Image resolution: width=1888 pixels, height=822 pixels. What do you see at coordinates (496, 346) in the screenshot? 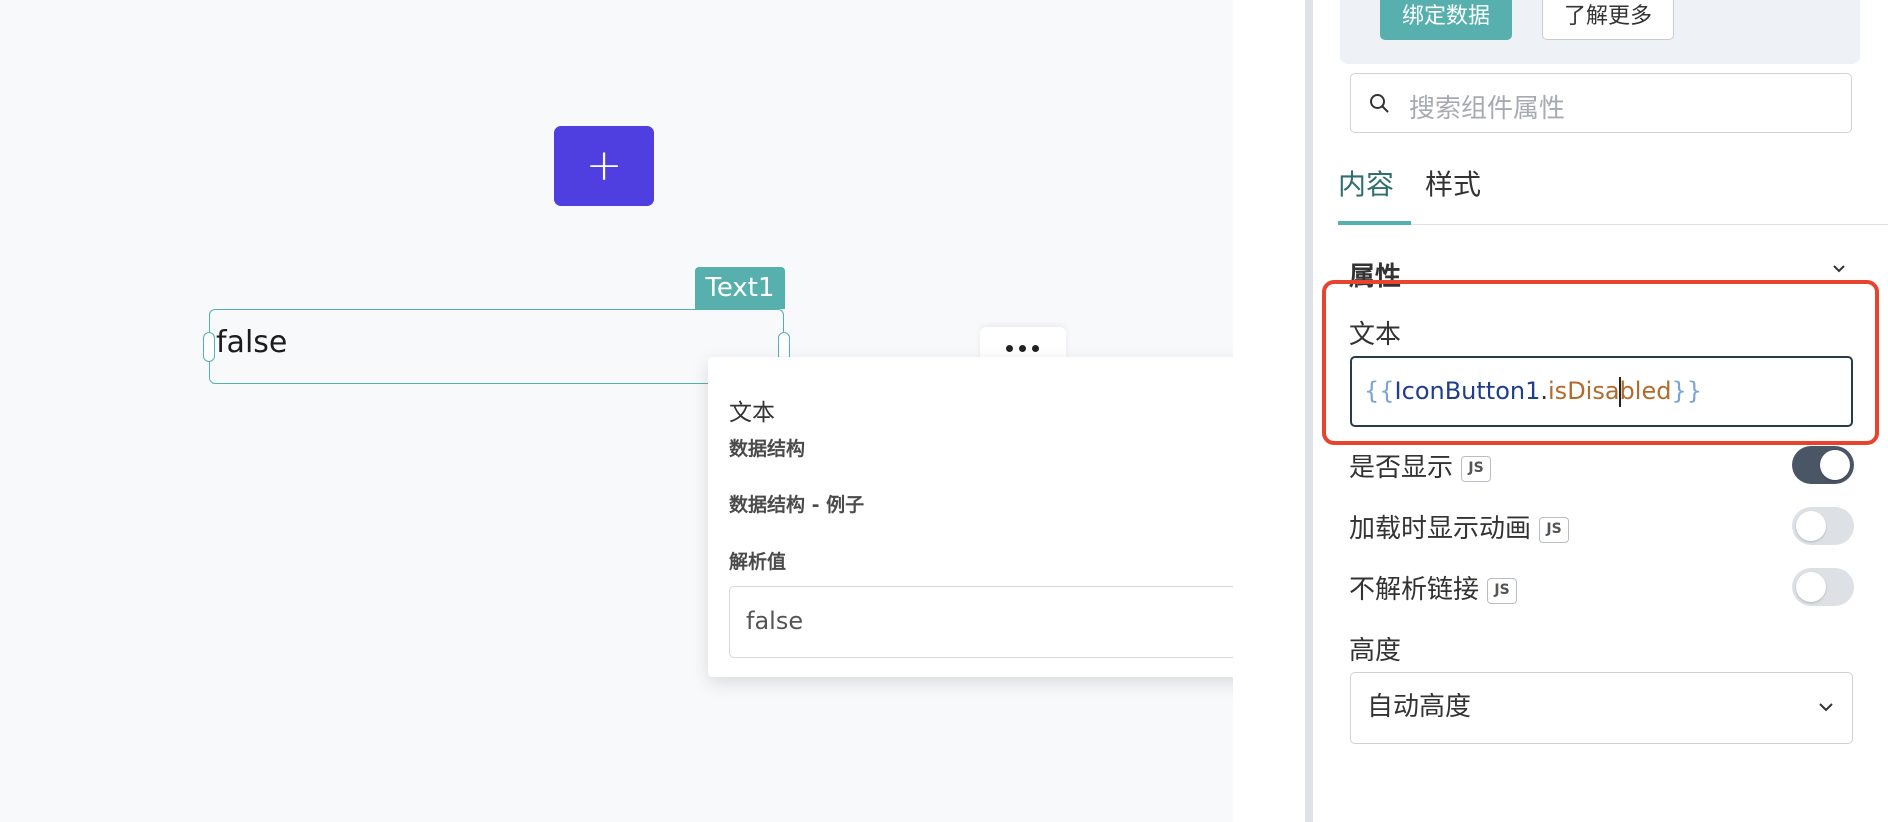
I see `text-widget: false` at bounding box center [496, 346].